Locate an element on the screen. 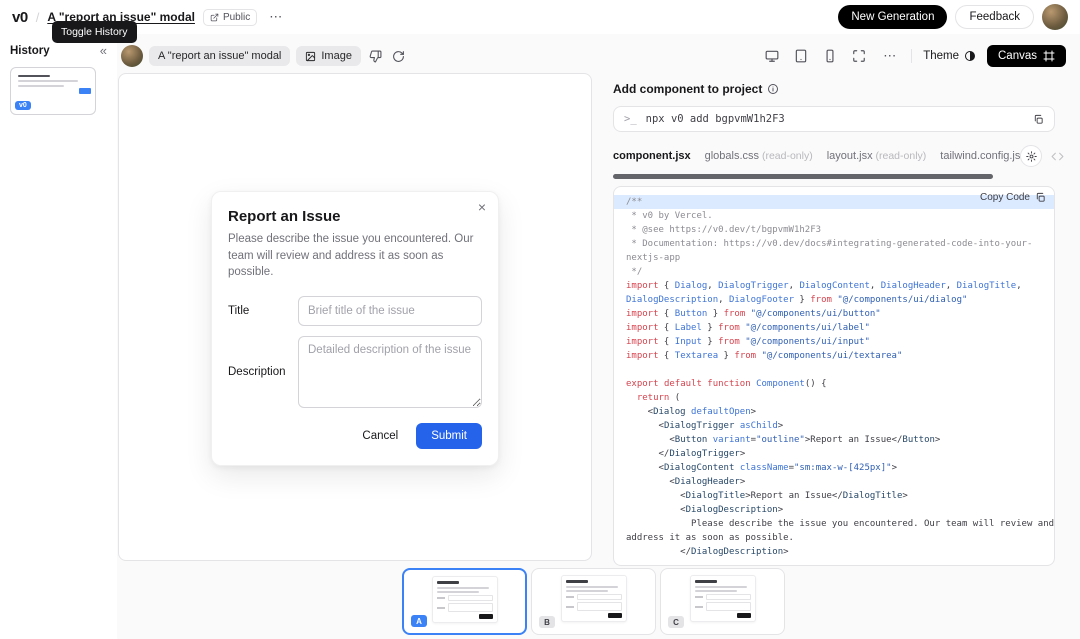  copy-command-button is located at coordinates (1038, 119).